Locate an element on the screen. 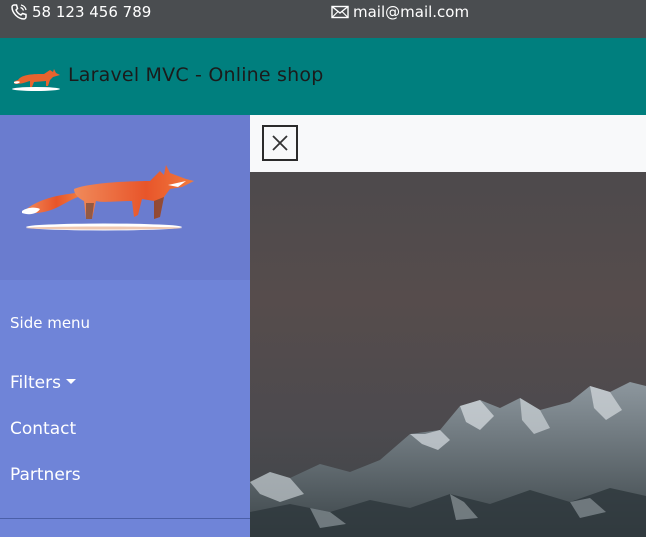  sidebar-item-label: Filters is located at coordinates (35, 383).